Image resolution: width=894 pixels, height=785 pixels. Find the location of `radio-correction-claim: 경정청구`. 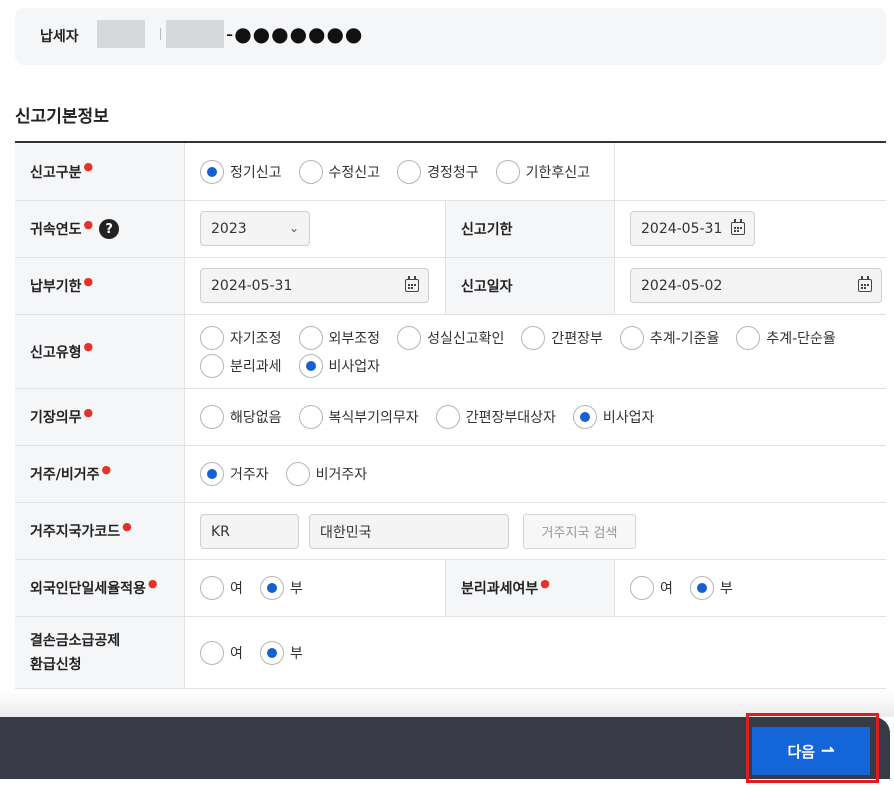

radio-correction-claim: 경정청구 is located at coordinates (438, 172).